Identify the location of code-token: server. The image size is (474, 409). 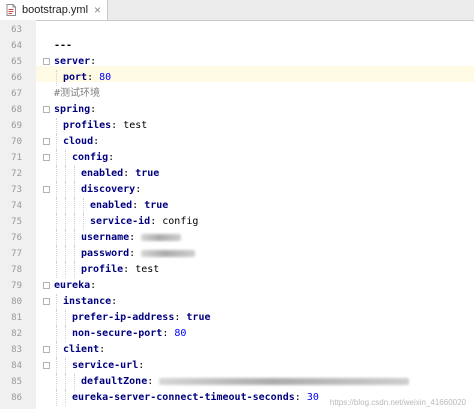
(72, 61).